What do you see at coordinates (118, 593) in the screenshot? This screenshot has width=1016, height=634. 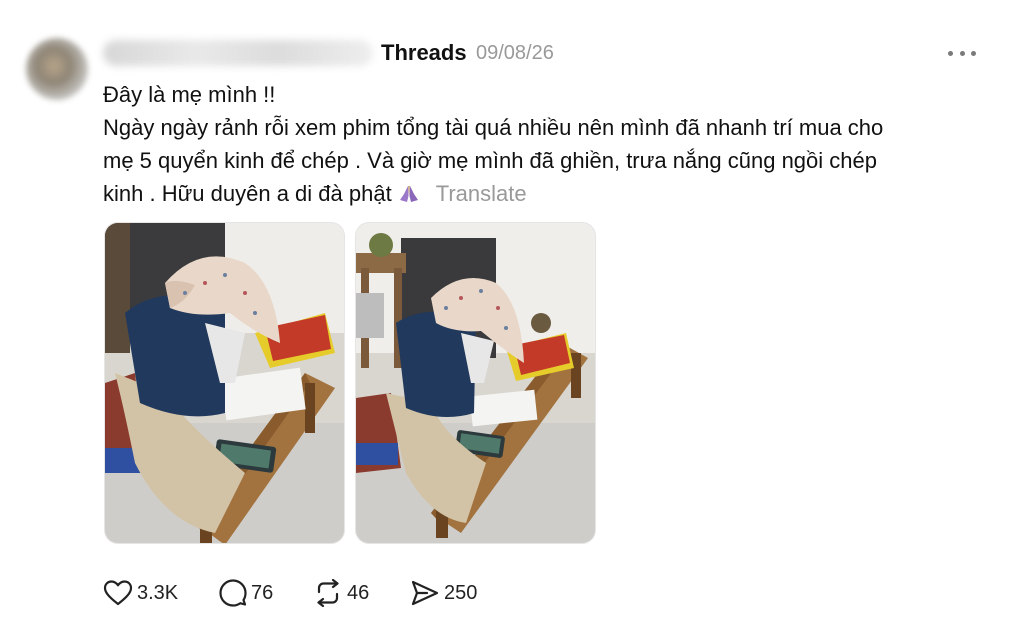 I see `heart-icon` at bounding box center [118, 593].